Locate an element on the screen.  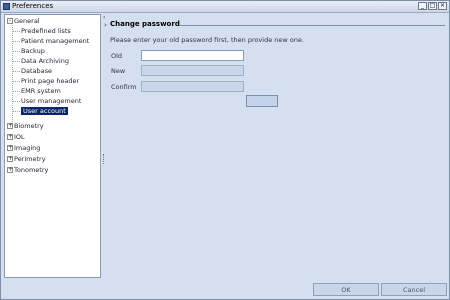
tree-item-perimetry: +Perimetry is located at coordinates (26, 159).